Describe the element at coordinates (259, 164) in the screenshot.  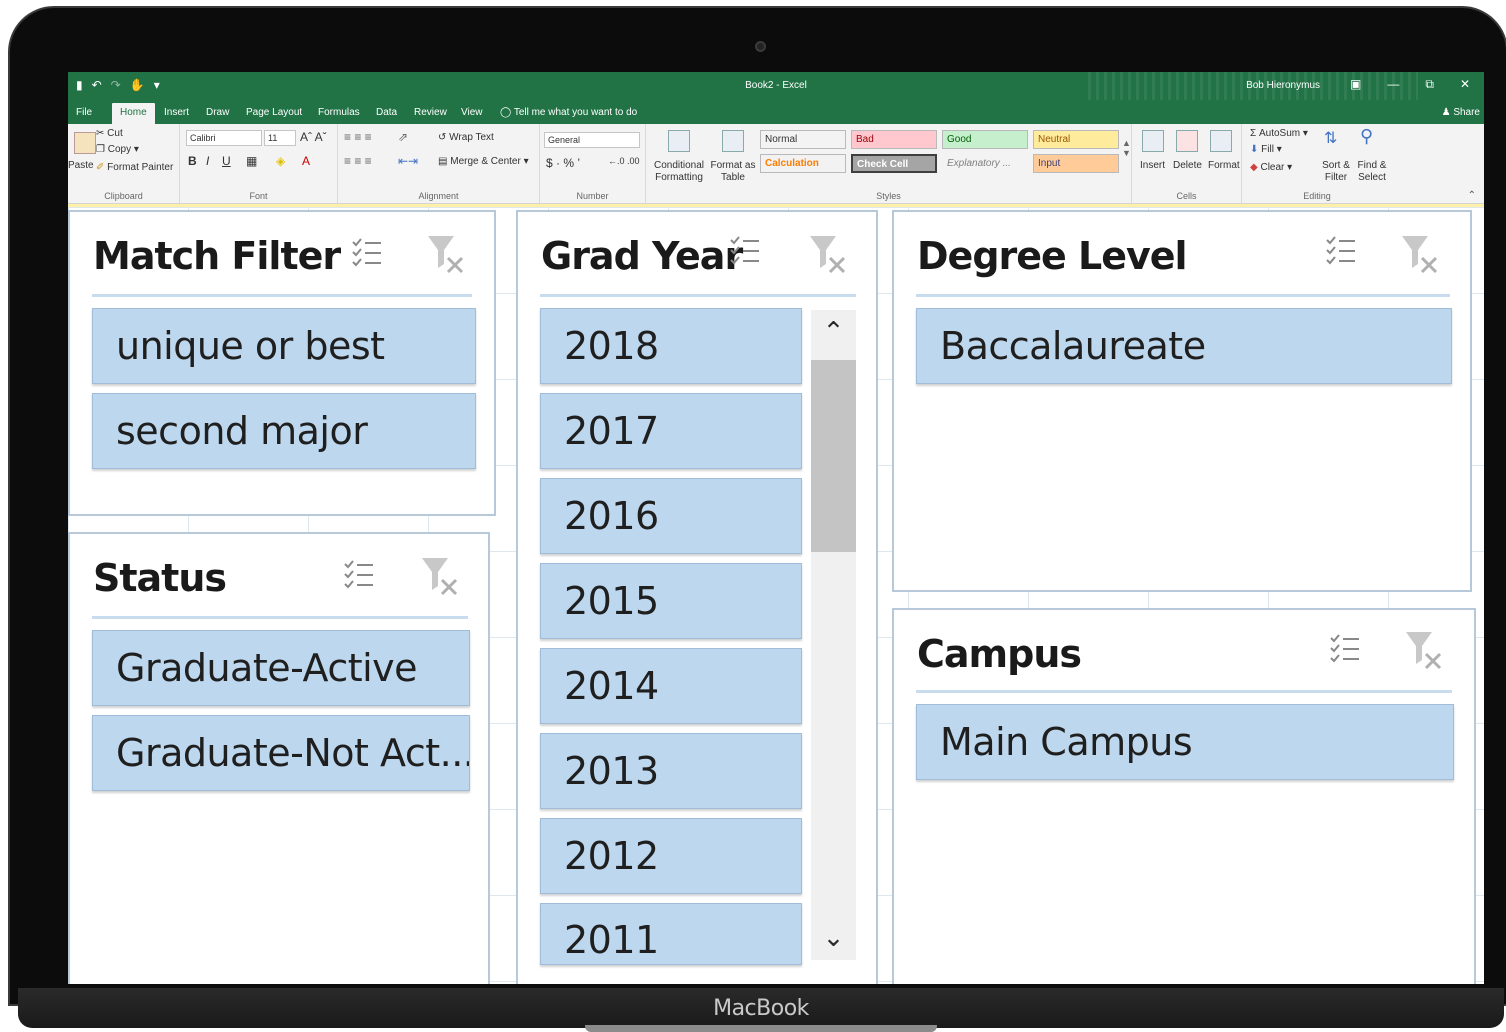
I see `font-group: Calibri 11 Aˆ Aˇ B I U ▦ ◈ A Font` at that location.